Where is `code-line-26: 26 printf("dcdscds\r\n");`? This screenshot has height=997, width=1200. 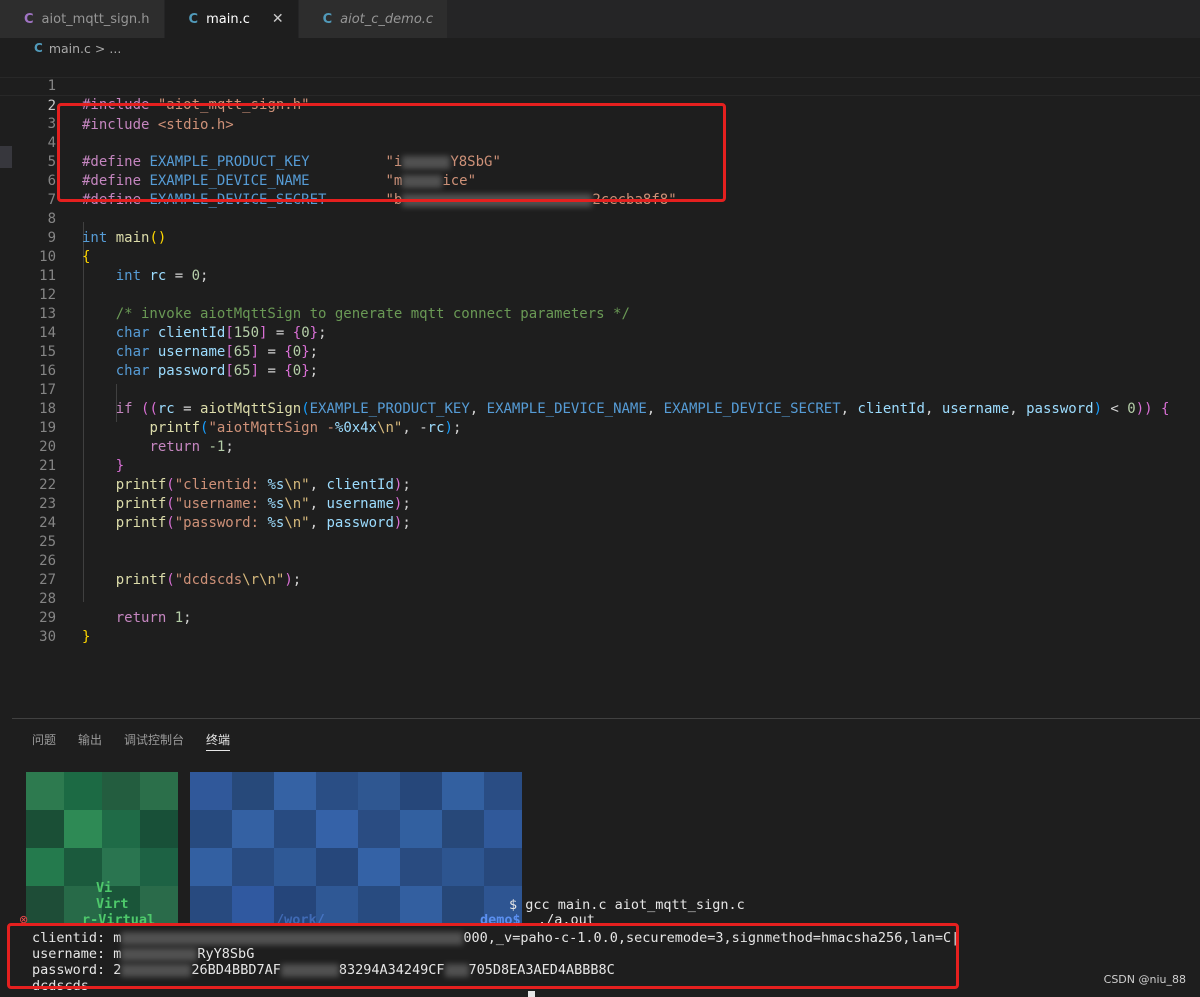 code-line-26: 26 printf("dcdscds\r\n"); is located at coordinates (600, 560).